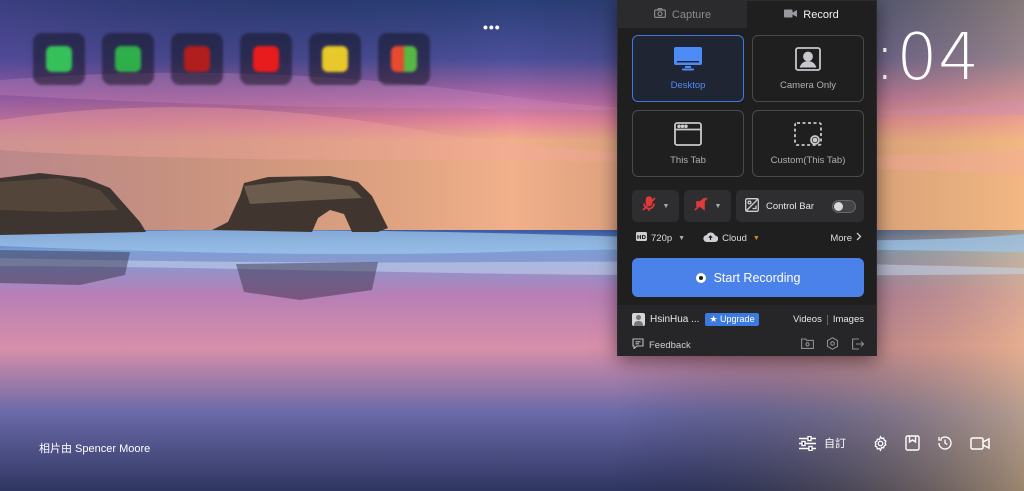 The width and height of the screenshot is (1024, 491). I want to click on library-links: Videos Images, so click(828, 319).